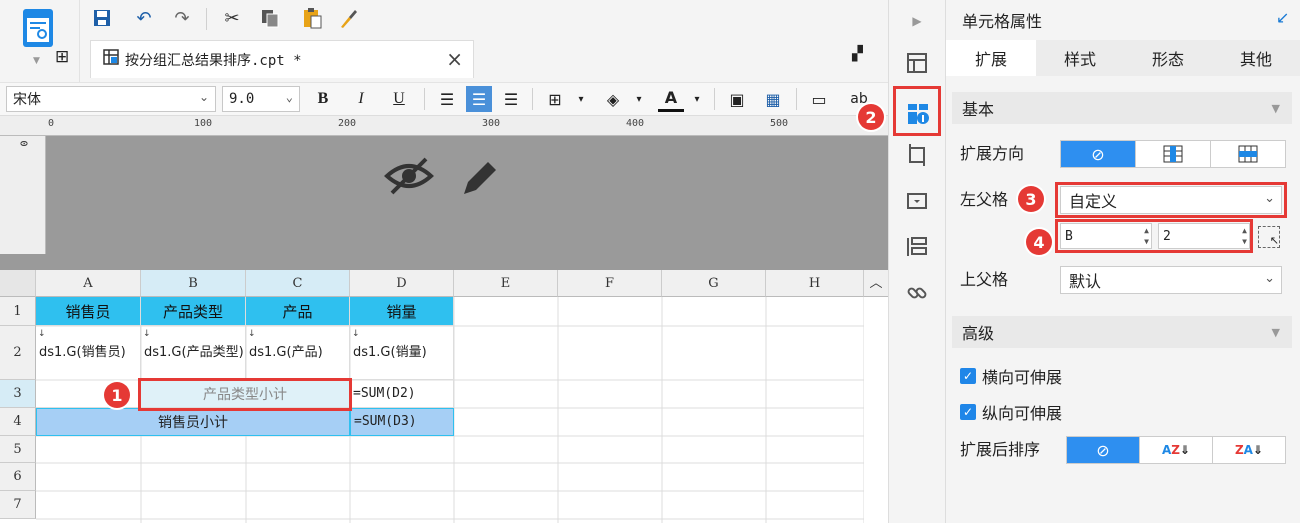 The height and width of the screenshot is (523, 1300). I want to click on hide-eye-icon, so click(409, 181).